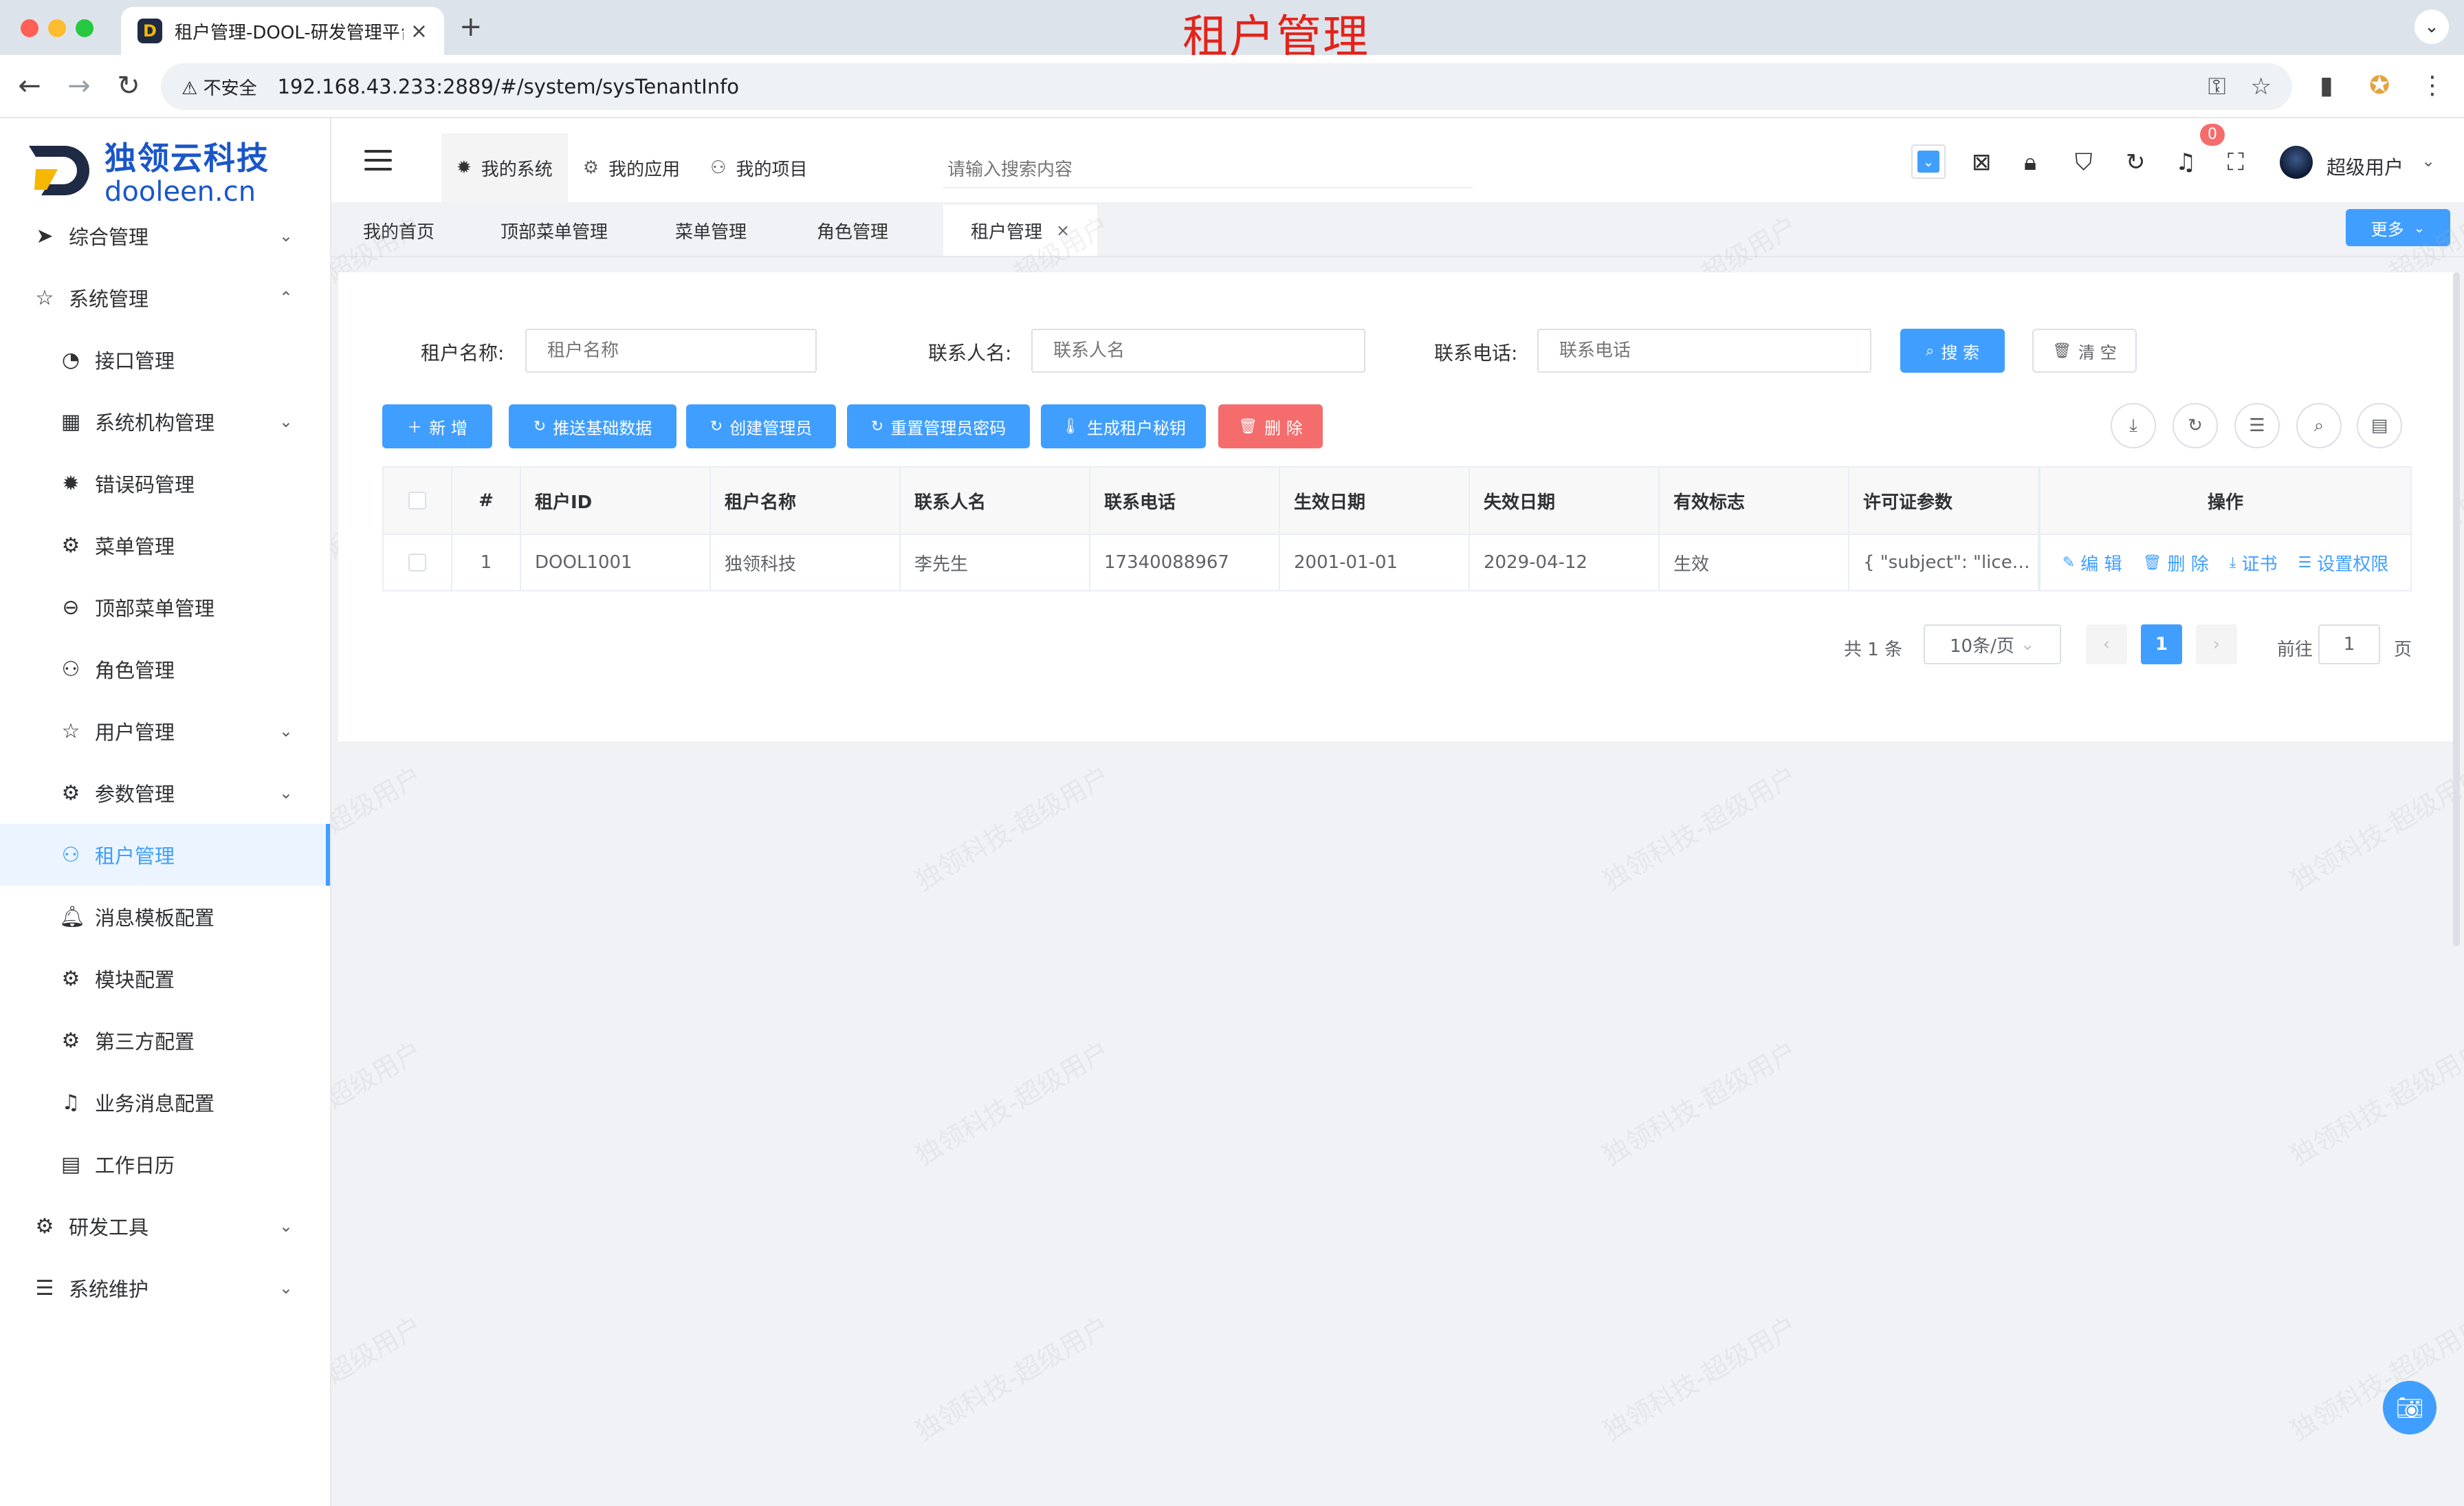  Describe the element at coordinates (2319, 425) in the screenshot. I see `search-icon: ⌕` at that location.